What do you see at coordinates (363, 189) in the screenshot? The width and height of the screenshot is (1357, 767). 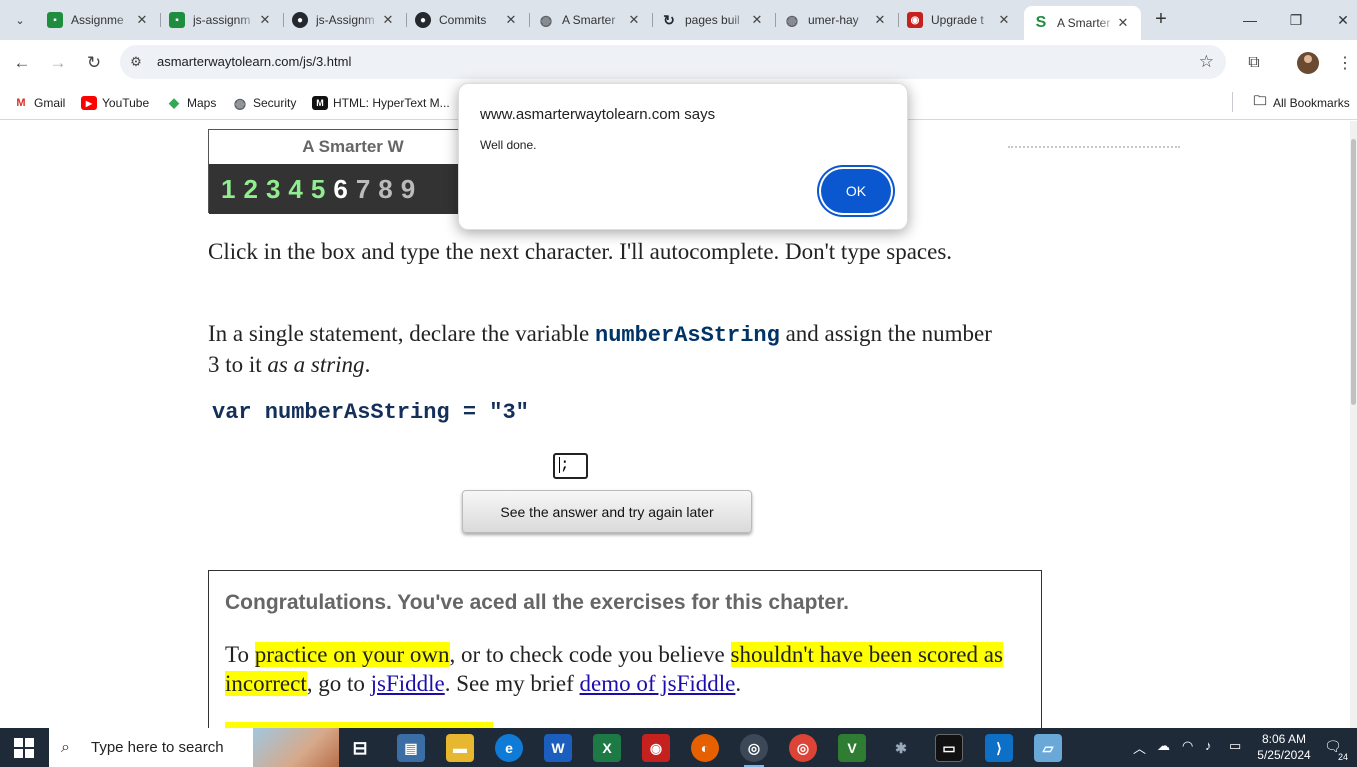 I see `chapter-link-7: 7` at bounding box center [363, 189].